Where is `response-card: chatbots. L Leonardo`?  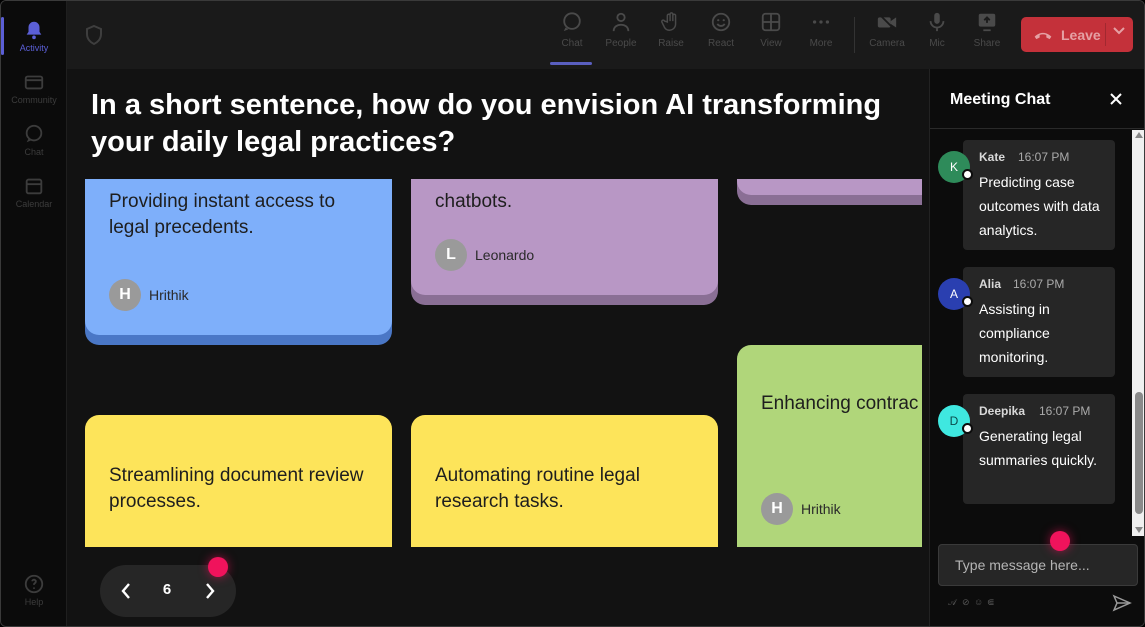
response-card: chatbots. L Leonardo is located at coordinates (564, 242).